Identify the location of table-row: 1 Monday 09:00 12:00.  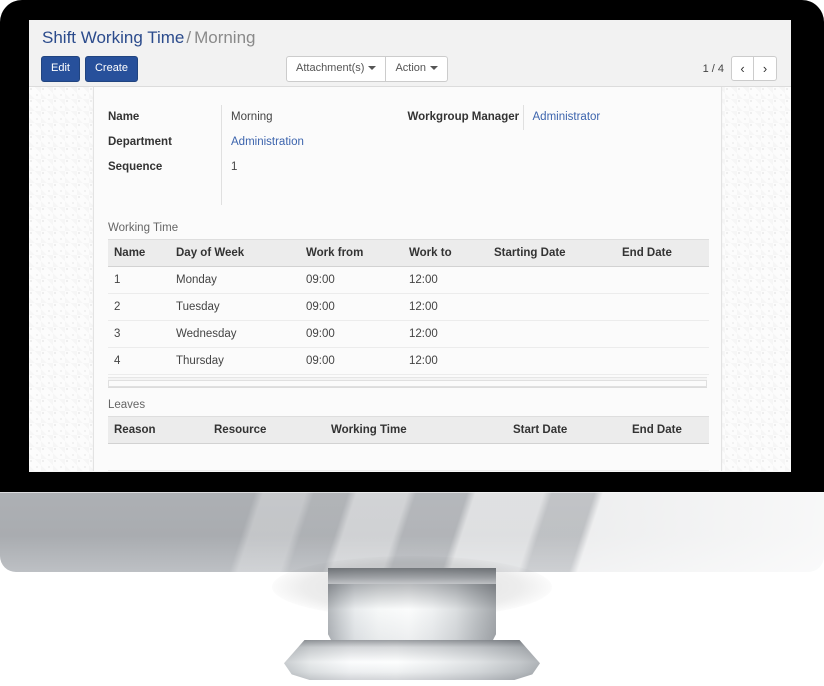
(408, 280).